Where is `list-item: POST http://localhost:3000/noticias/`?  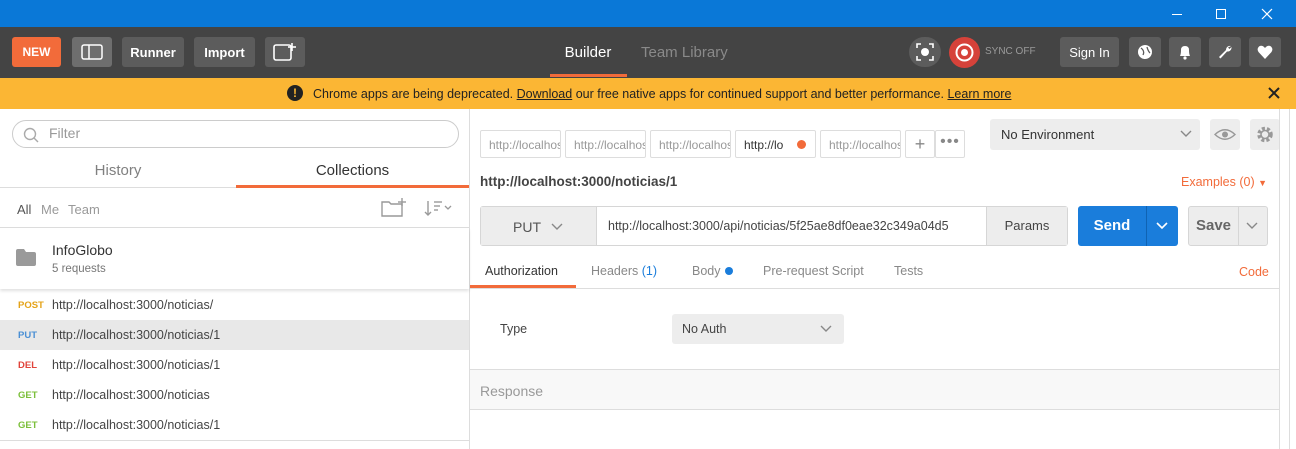
list-item: POST http://localhost:3000/noticias/ is located at coordinates (234, 305).